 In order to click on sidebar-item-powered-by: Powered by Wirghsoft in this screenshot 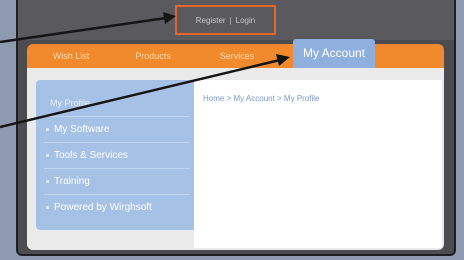, I will do `click(117, 207)`.